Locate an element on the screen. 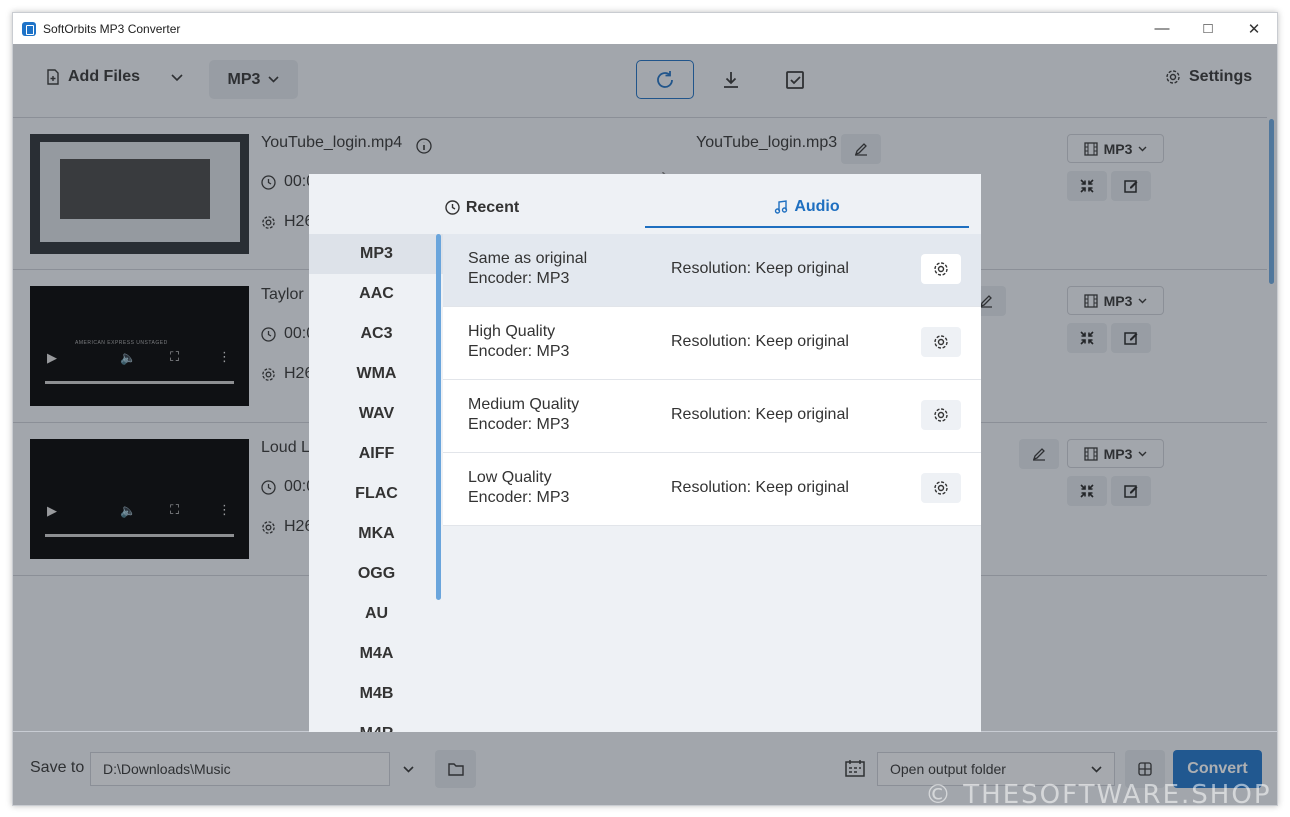 This screenshot has width=1290, height=817. format-item-ogg: OGG is located at coordinates (376, 574).